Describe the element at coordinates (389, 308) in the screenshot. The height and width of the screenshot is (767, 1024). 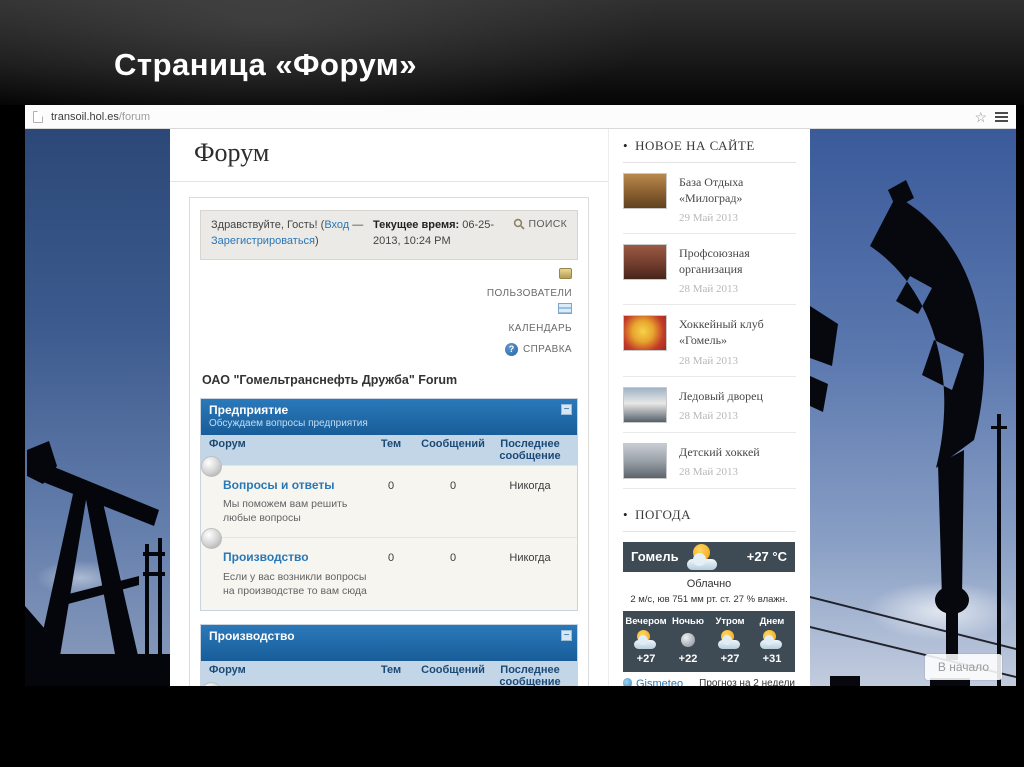
I see `quick-links: ПОЛЬЗОВАТЕЛИ КАЛЕНДАРЬ ? СПРАВКА` at that location.